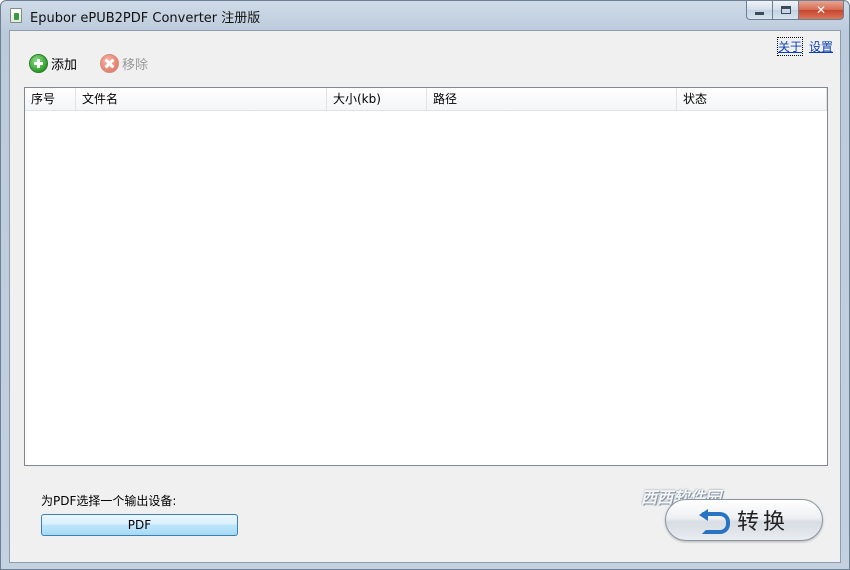 Image resolution: width=850 pixels, height=570 pixels. I want to click on title-bar: Epubor ePUB2PDF Converter 注册版 ✕, so click(425, 15).